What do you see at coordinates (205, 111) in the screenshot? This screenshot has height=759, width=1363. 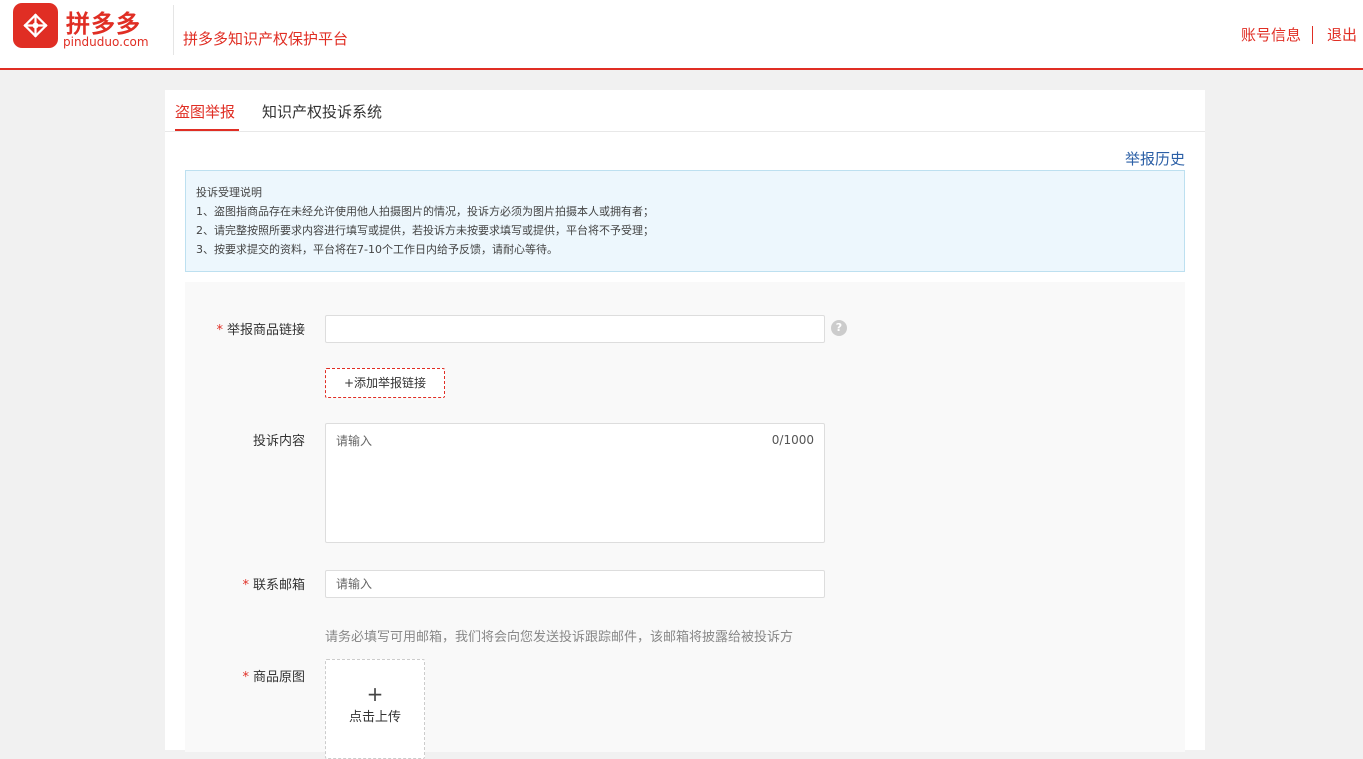 I see `tab-image-theft-report: 盗图举报` at bounding box center [205, 111].